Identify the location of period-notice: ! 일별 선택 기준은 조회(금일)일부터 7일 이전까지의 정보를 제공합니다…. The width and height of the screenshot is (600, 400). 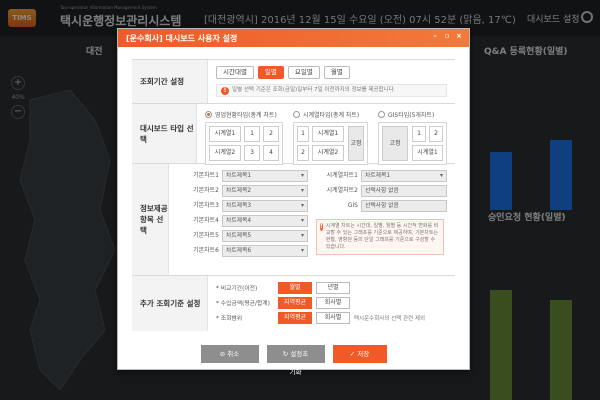
(331, 90).